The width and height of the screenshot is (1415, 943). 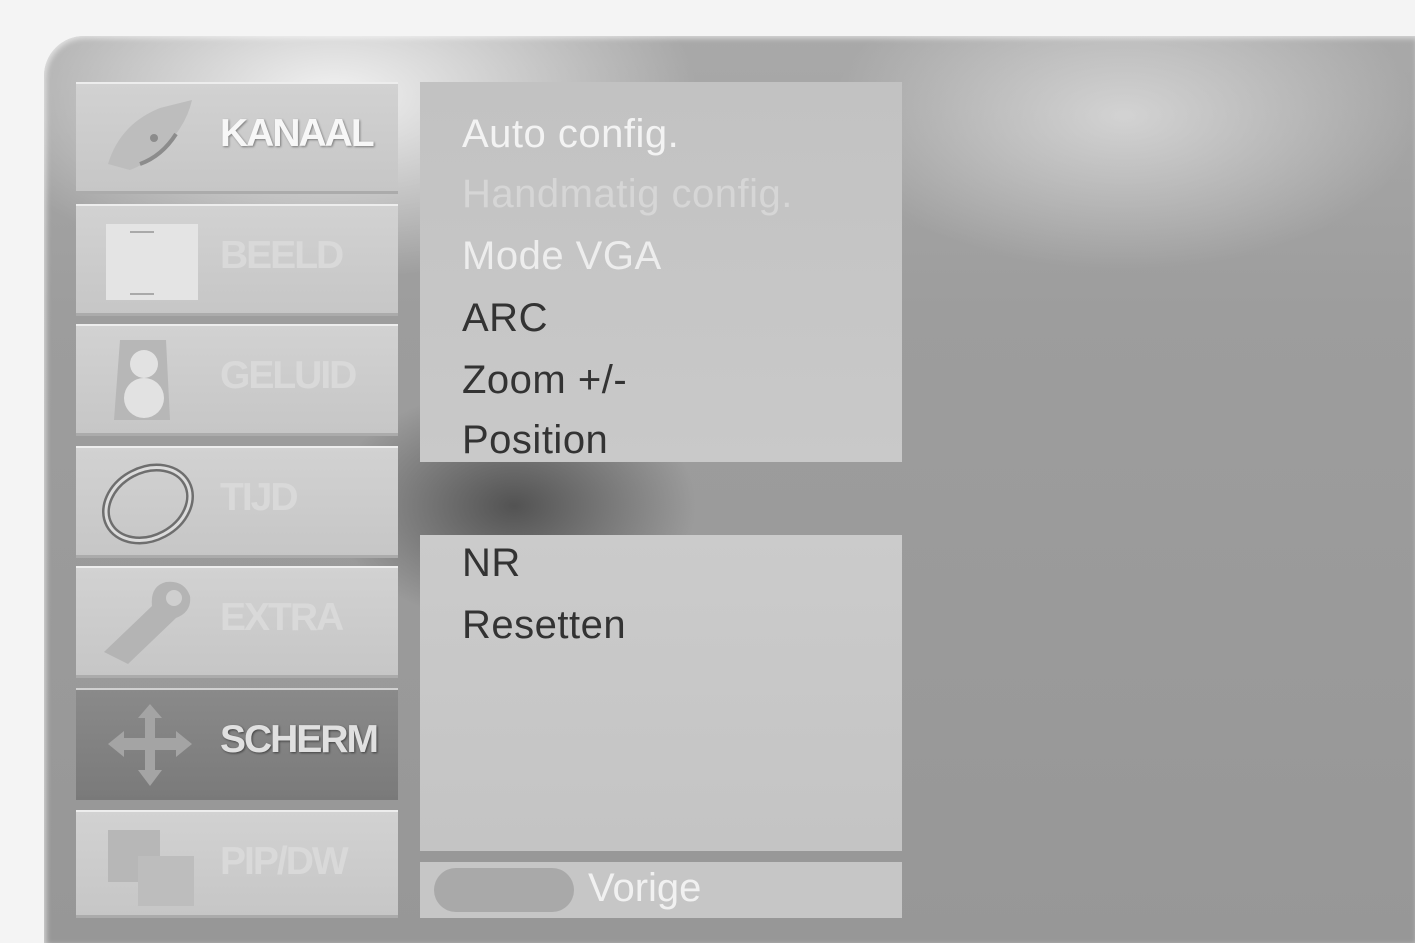 I want to click on footer-bar: Vorige, so click(x=661, y=890).